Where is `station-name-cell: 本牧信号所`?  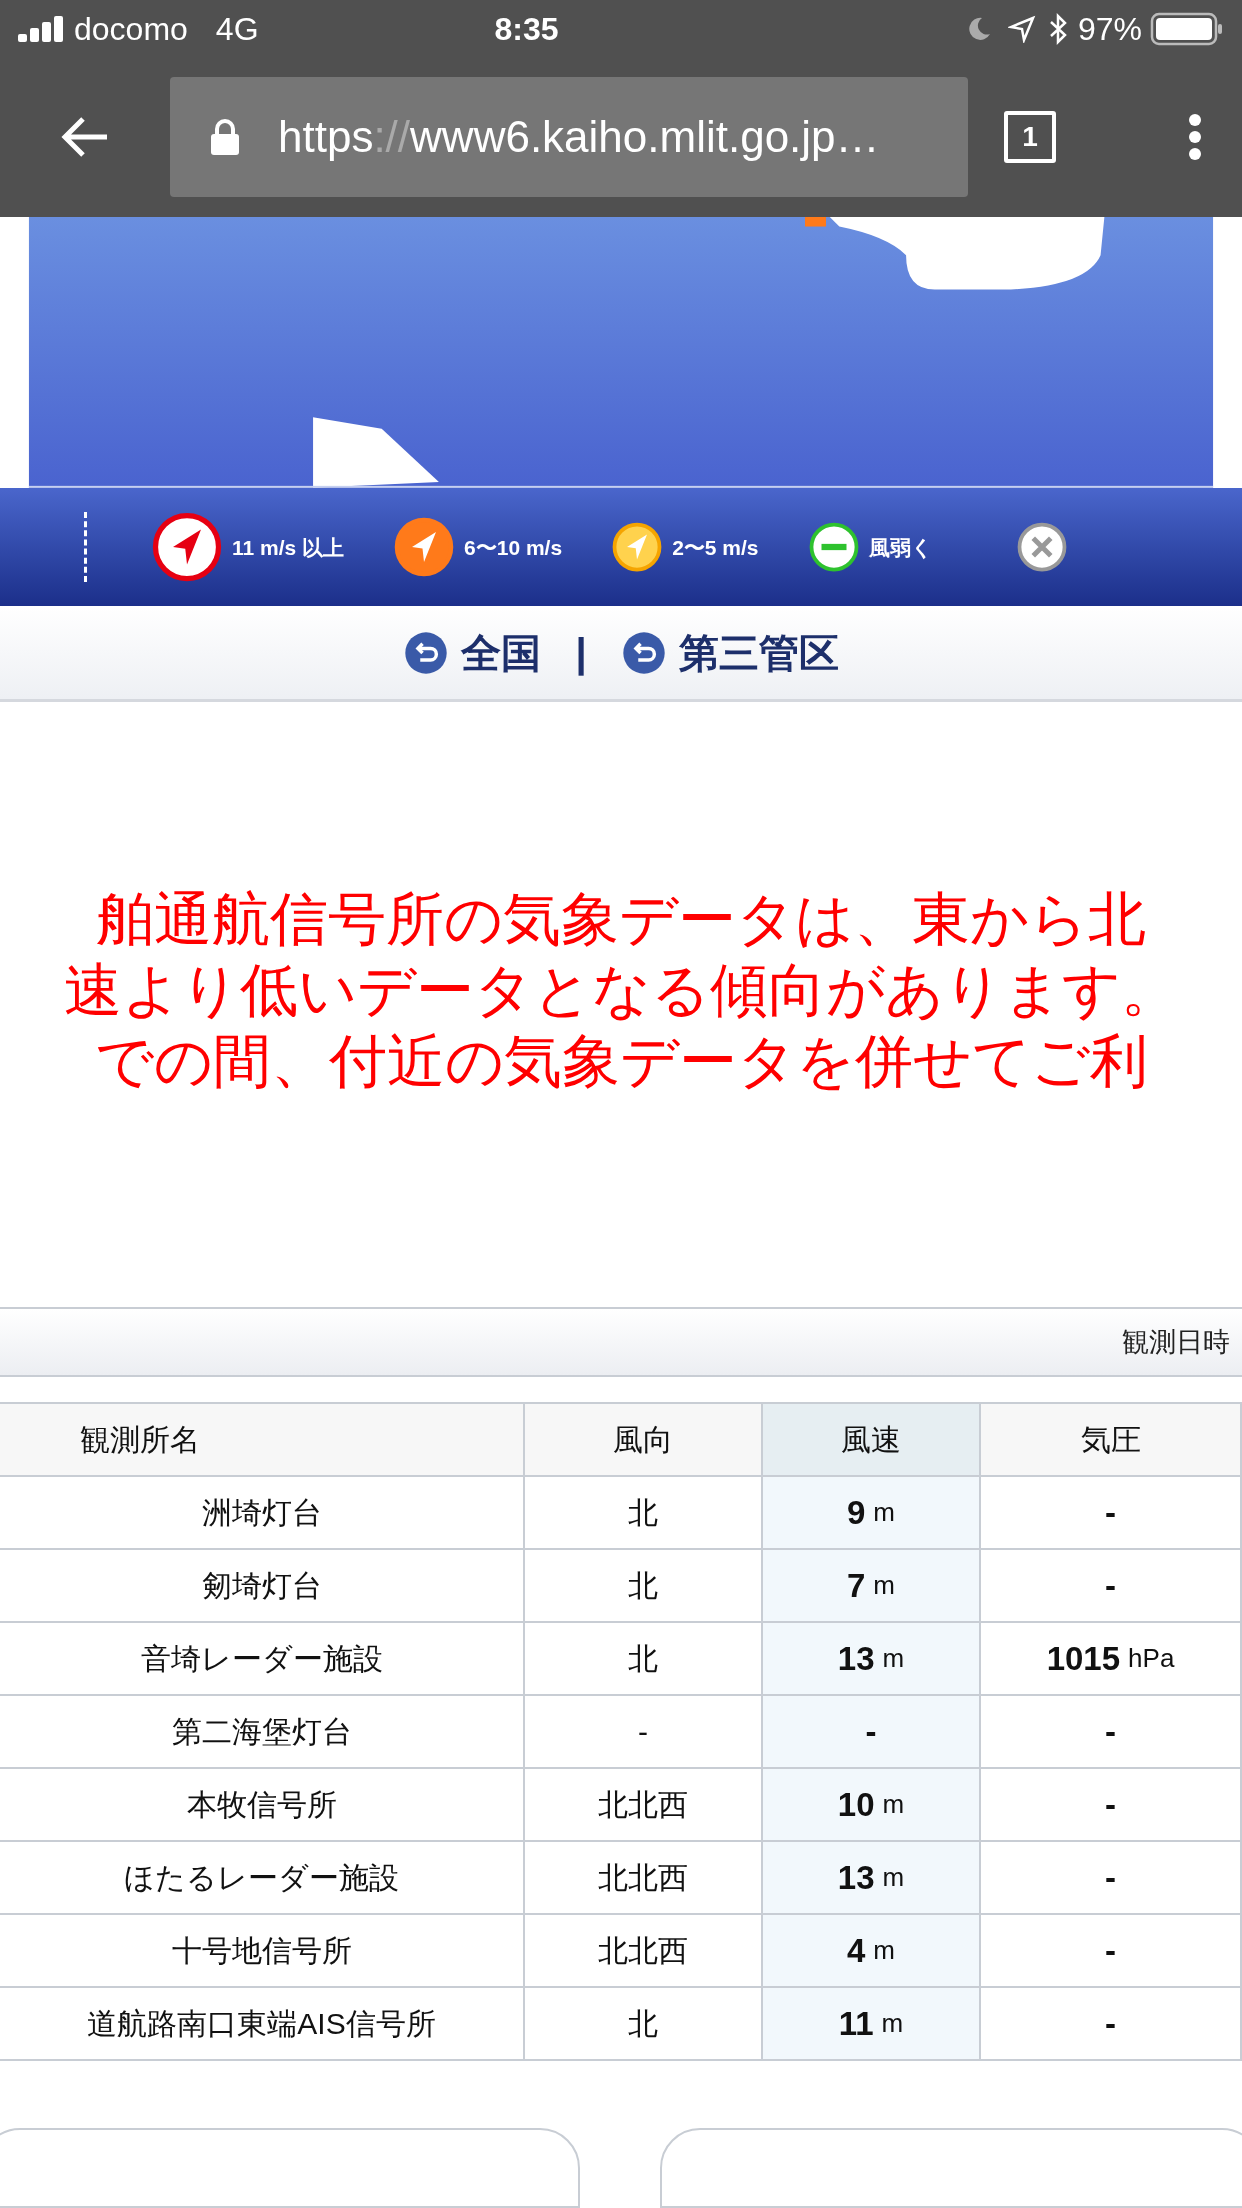 station-name-cell: 本牧信号所 is located at coordinates (262, 1806).